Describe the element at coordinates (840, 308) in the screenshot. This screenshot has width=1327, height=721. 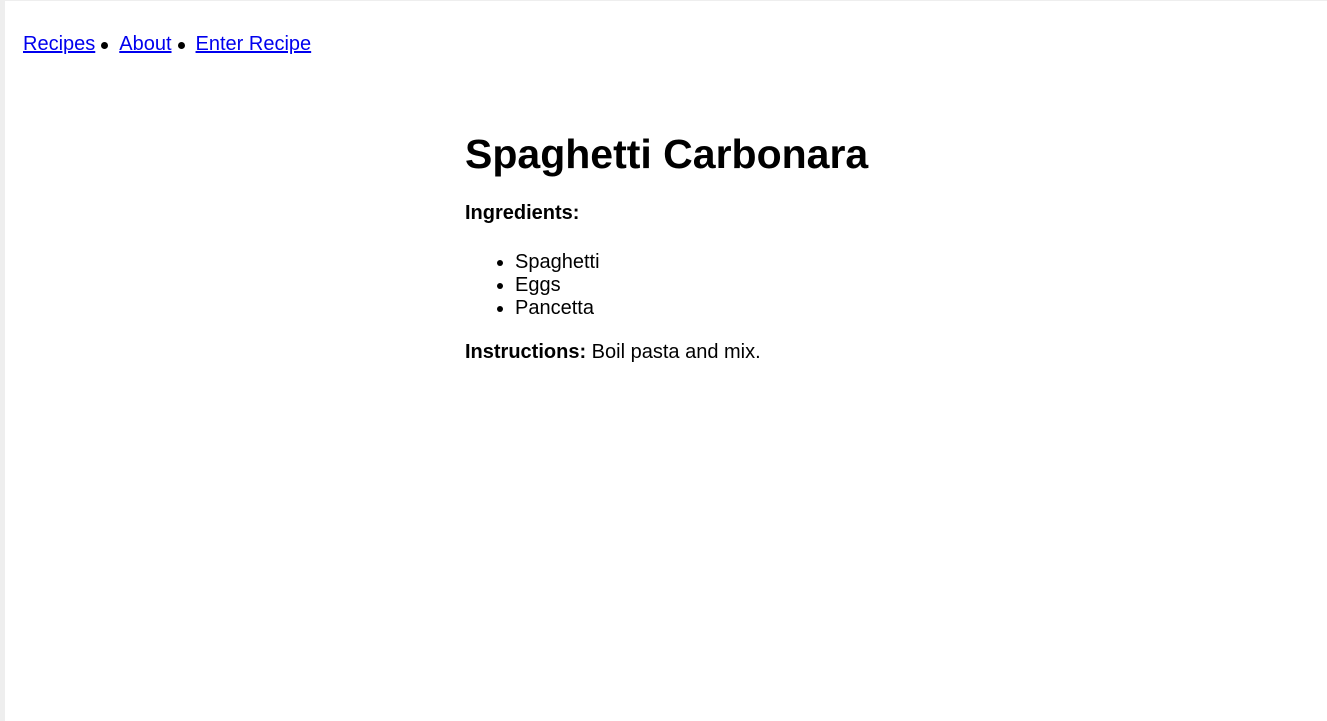
I see `list-item: Pancetta` at that location.